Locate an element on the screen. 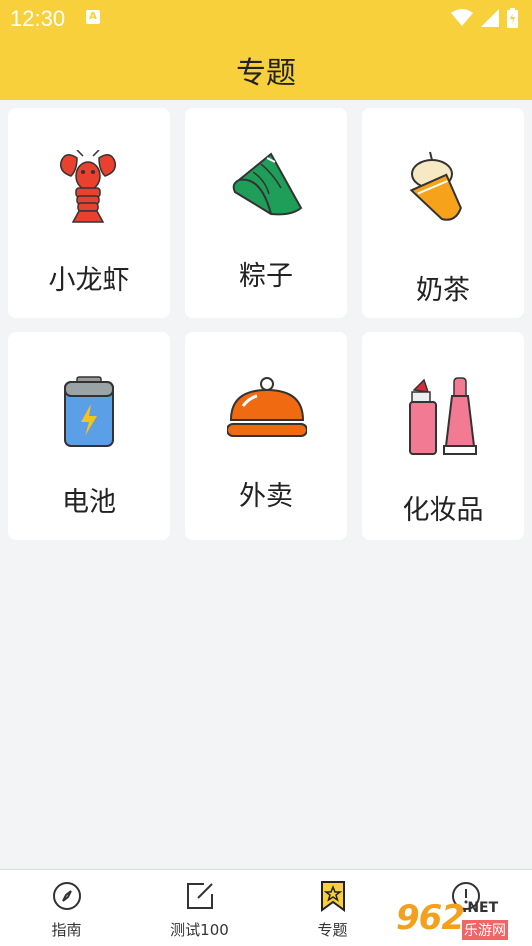 The width and height of the screenshot is (532, 946). topic-card-battery: 电池 is located at coordinates (89, 436).